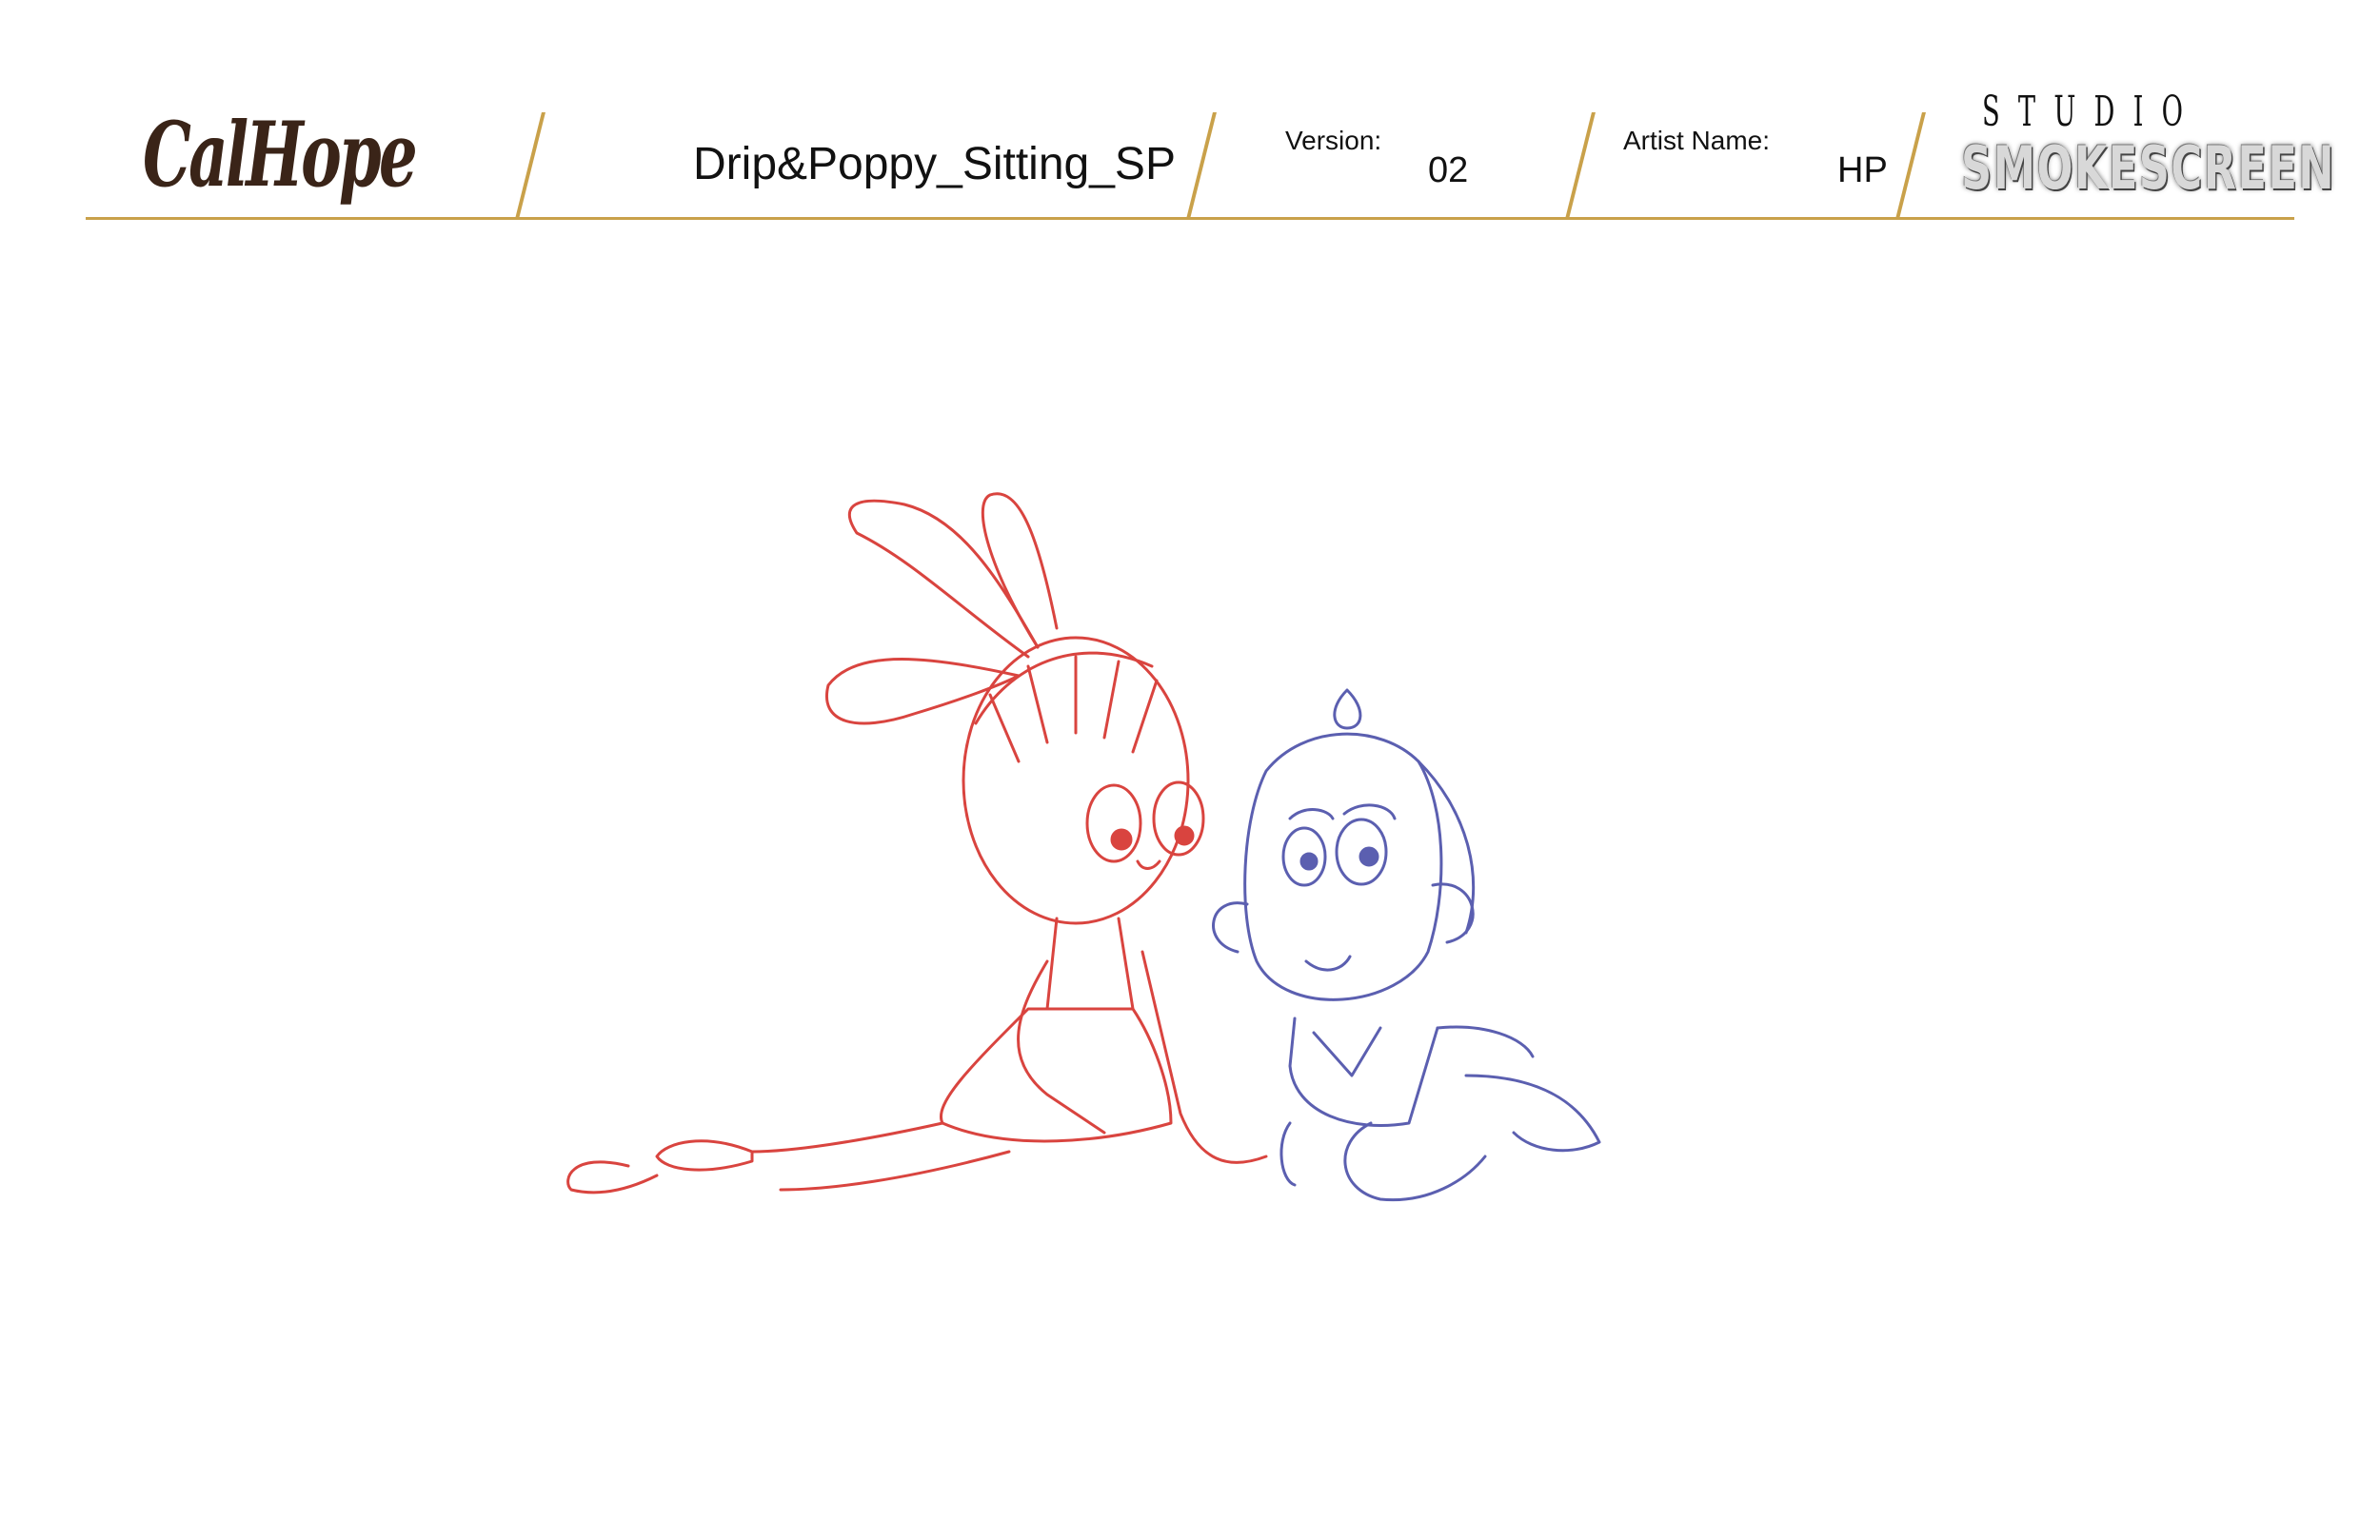 Image resolution: width=2380 pixels, height=1540 pixels. What do you see at coordinates (917, 843) in the screenshot?
I see `poppy-character-sketch` at bounding box center [917, 843].